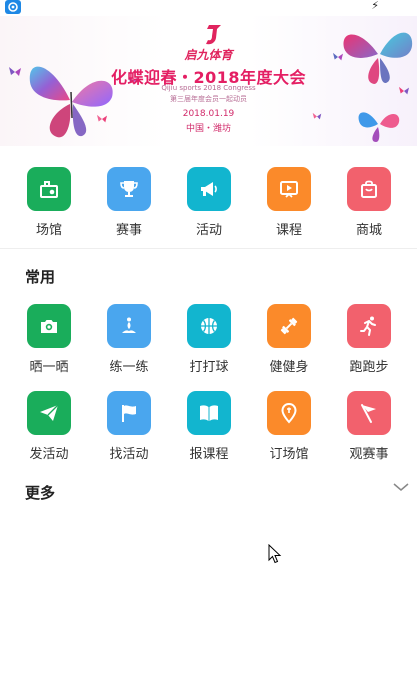  I want to click on nav-events-label: 赛事, so click(128, 230).